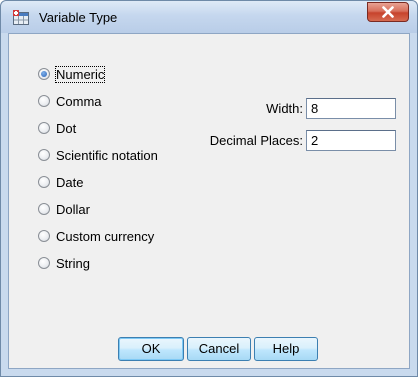  What do you see at coordinates (209, 17) in the screenshot?
I see `title-bar: Variable Type` at bounding box center [209, 17].